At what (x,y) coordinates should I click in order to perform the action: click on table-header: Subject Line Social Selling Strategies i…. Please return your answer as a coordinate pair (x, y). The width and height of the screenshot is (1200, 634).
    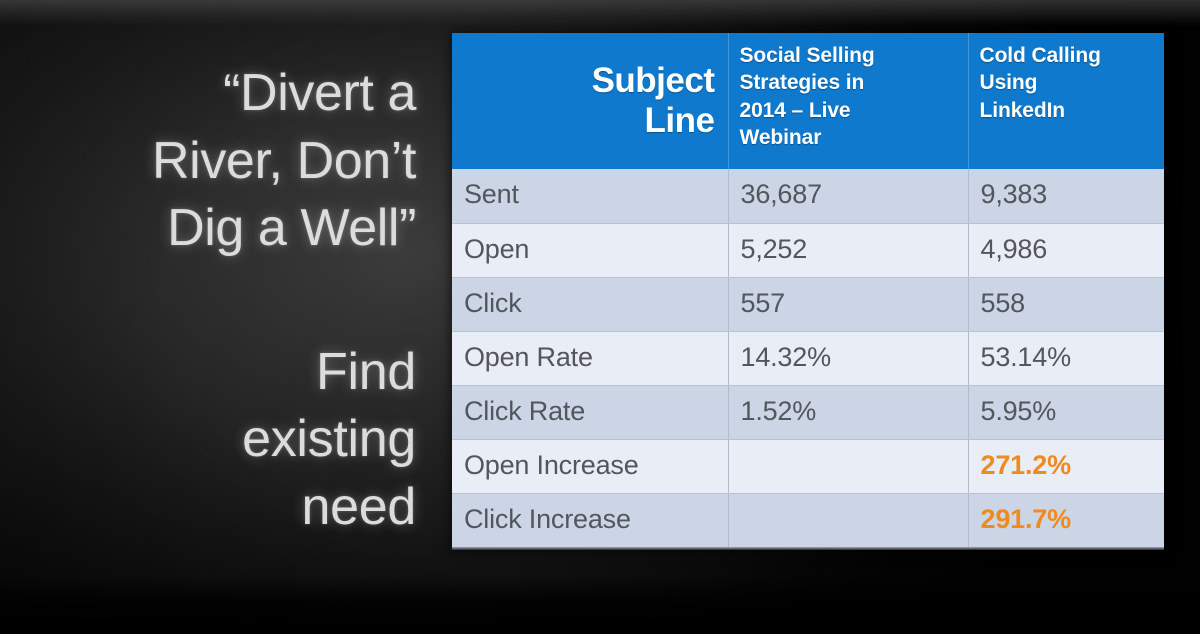
    Looking at the image, I should click on (808, 101).